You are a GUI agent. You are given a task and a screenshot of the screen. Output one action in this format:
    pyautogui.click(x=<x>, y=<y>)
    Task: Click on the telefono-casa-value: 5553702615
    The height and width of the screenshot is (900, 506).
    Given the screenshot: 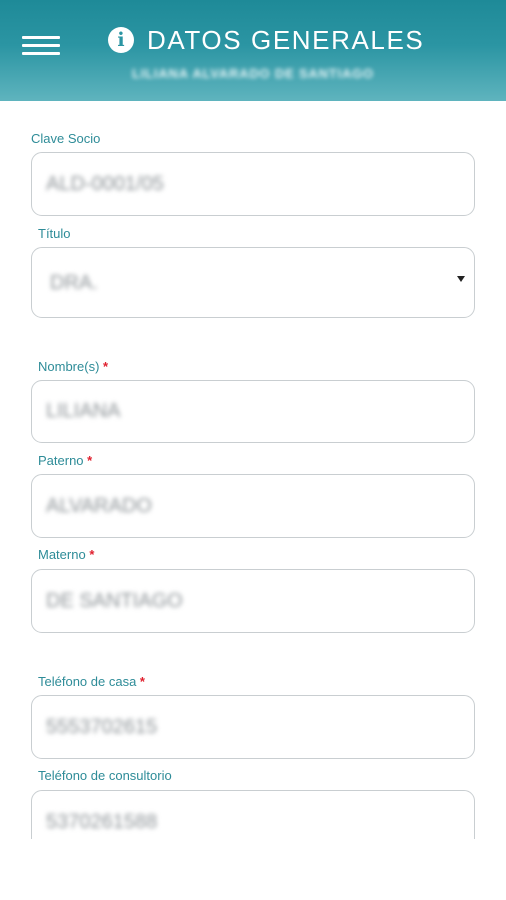 What is the action you would take?
    pyautogui.click(x=102, y=727)
    